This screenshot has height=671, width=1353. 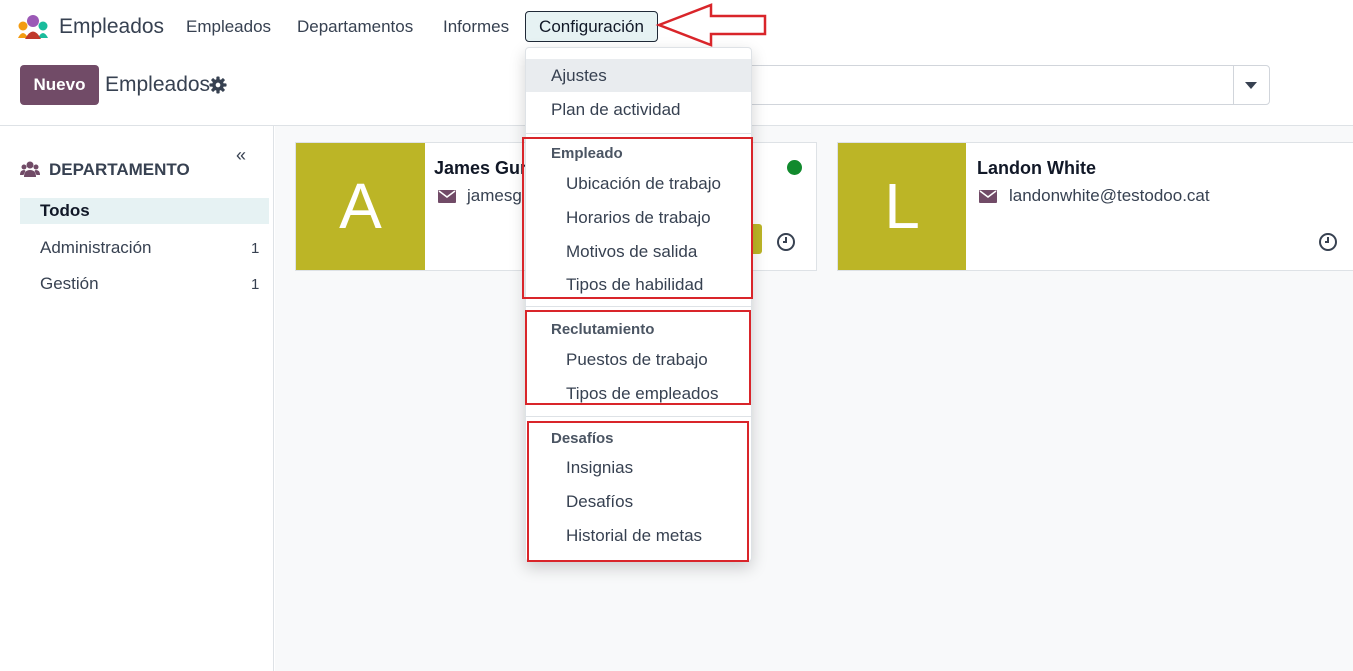 What do you see at coordinates (1109, 195) in the screenshot?
I see `employee-email: landonwhite@testodoo.cat` at bounding box center [1109, 195].